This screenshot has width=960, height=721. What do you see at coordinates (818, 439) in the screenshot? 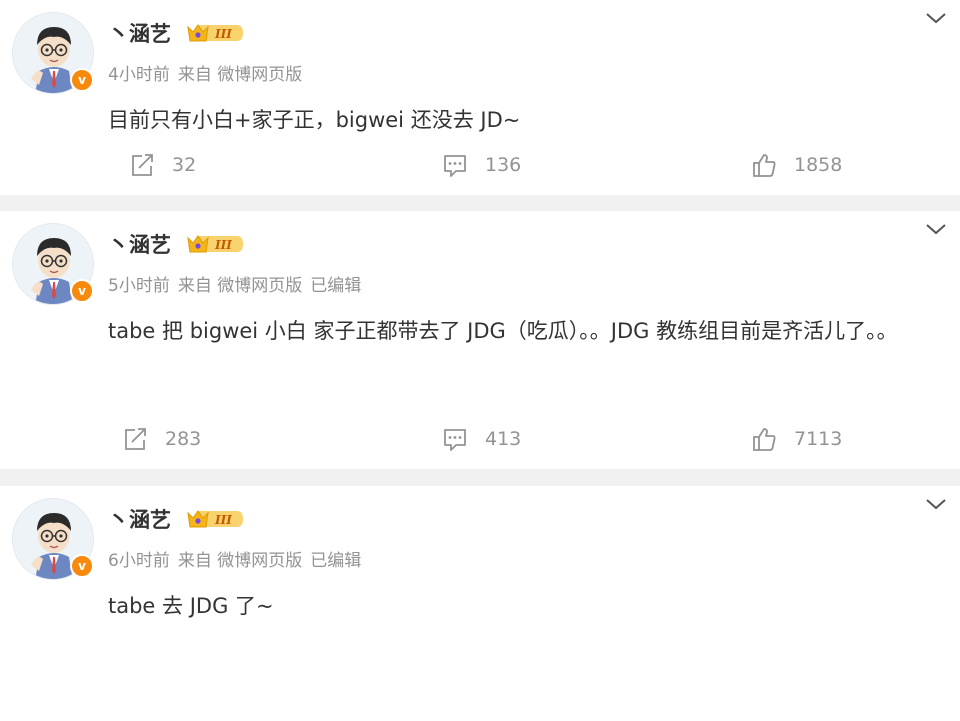
I see `like-count: 7113` at bounding box center [818, 439].